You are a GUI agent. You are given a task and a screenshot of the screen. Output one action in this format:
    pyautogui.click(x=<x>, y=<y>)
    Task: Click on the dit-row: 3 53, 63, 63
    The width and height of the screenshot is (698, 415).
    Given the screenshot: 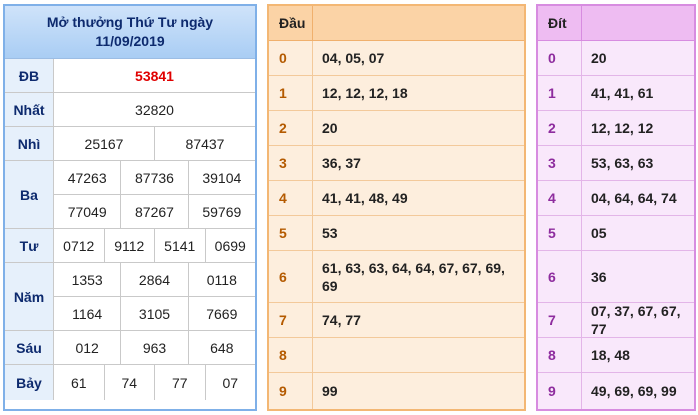 What is the action you would take?
    pyautogui.click(x=616, y=163)
    